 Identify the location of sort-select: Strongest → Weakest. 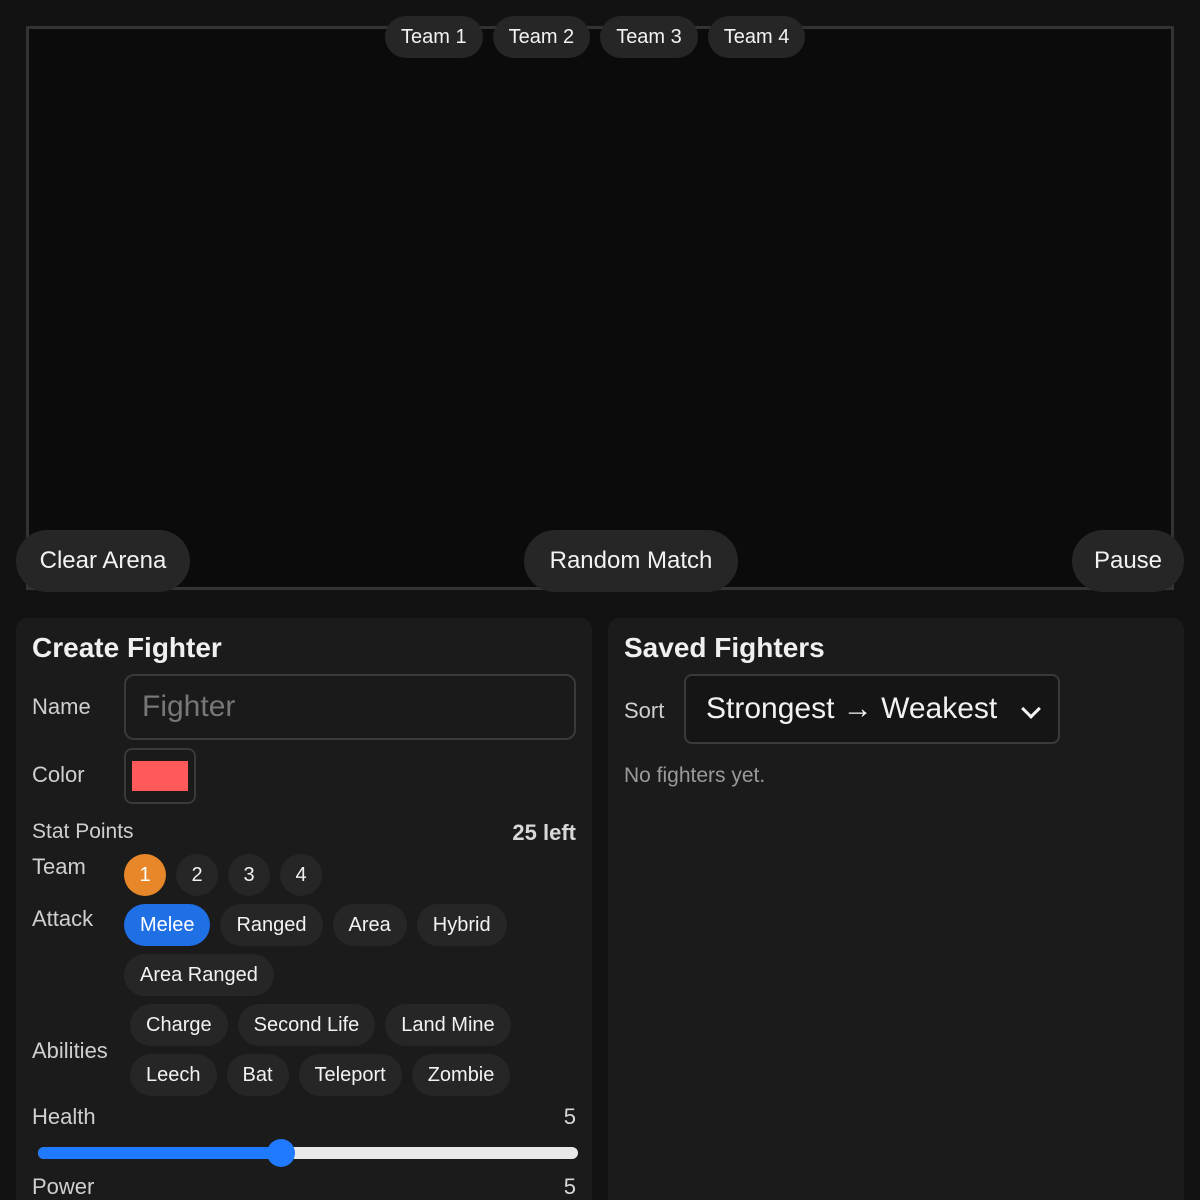
(872, 709).